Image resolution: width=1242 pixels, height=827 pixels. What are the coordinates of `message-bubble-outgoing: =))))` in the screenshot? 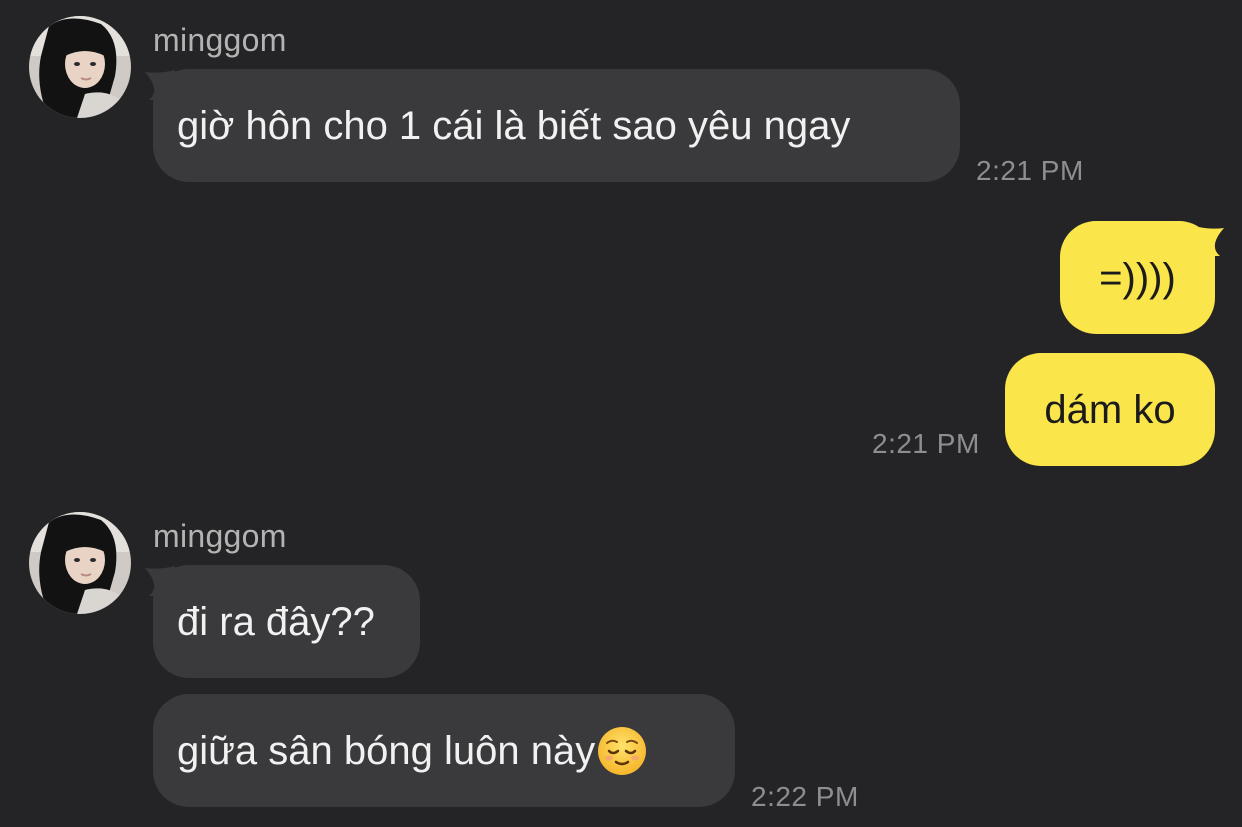 It's located at (1137, 277).